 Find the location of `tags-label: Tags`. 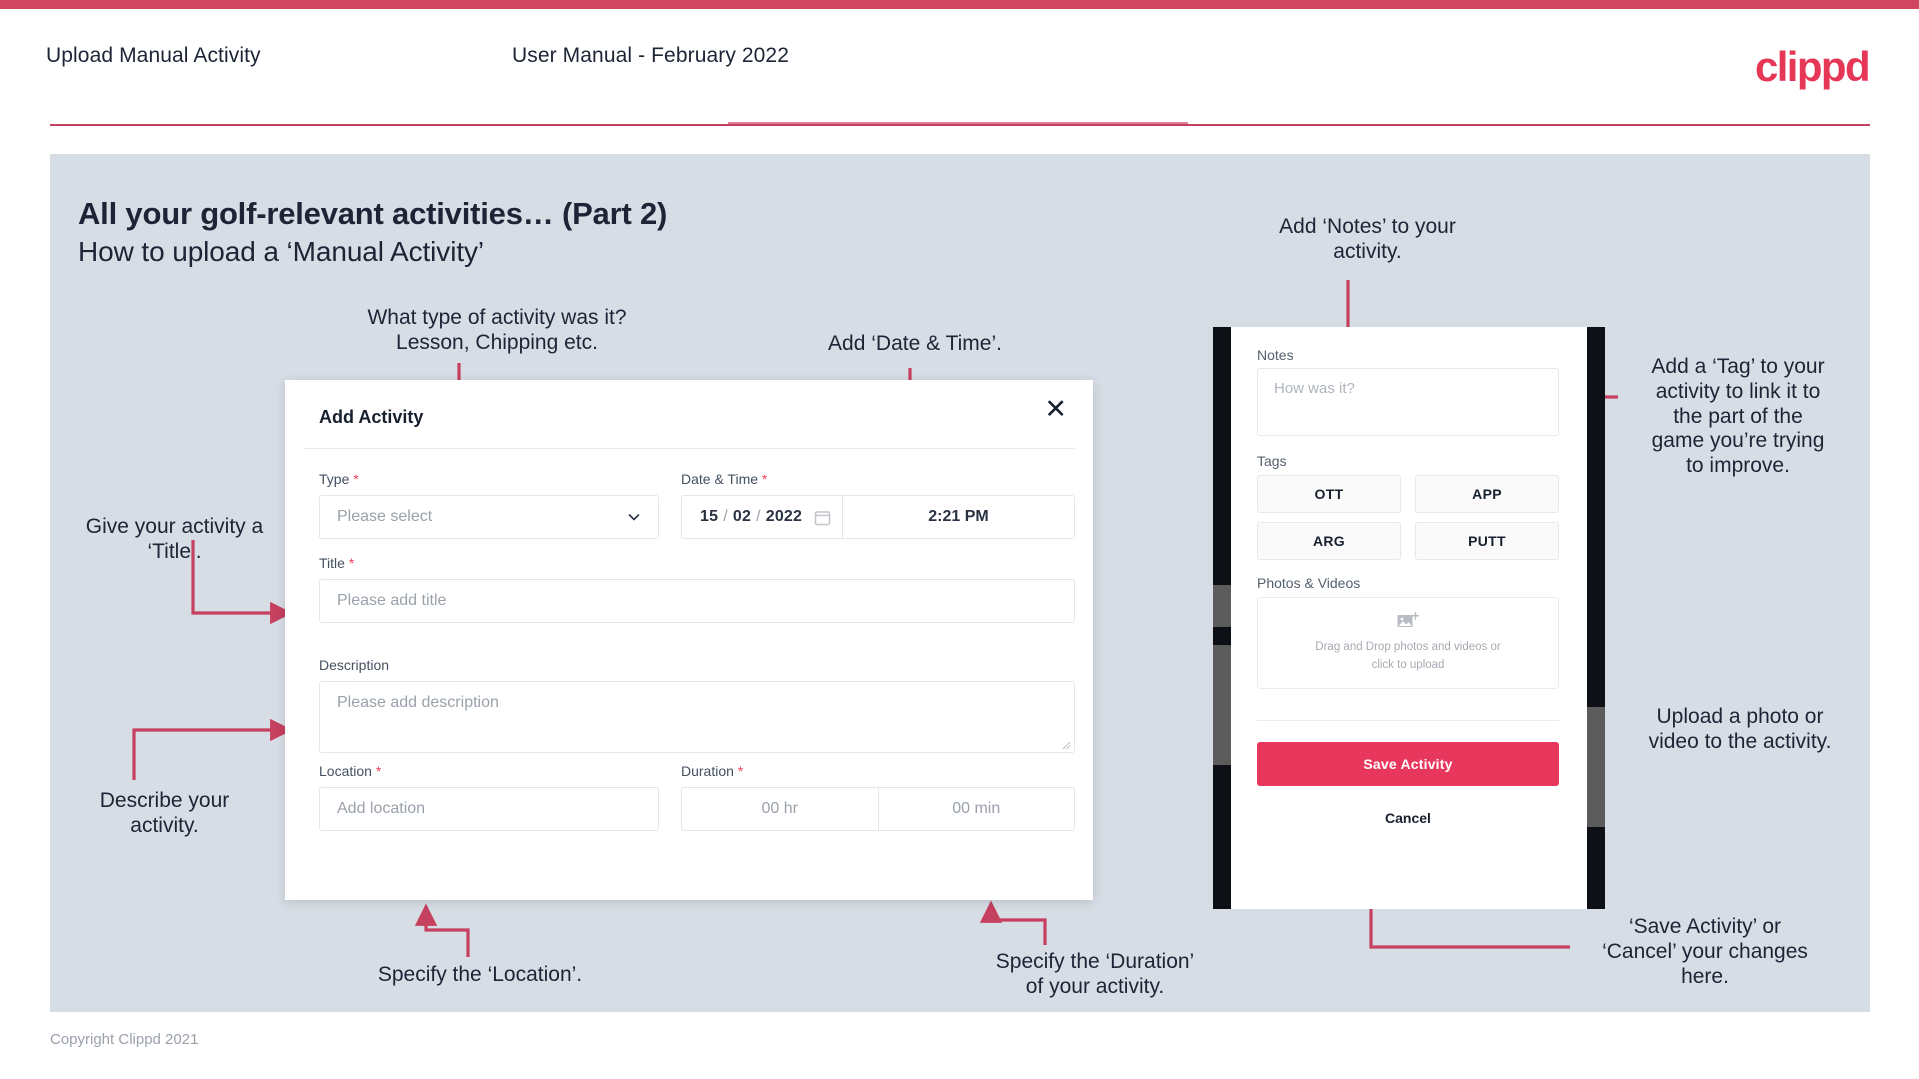

tags-label: Tags is located at coordinates (1272, 461).